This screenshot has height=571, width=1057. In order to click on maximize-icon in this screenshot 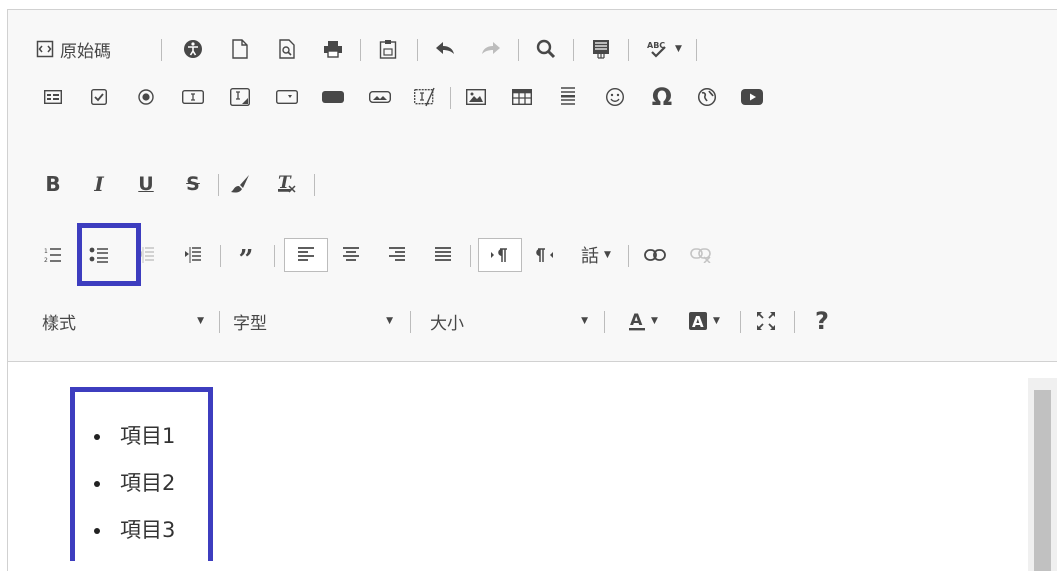, I will do `click(766, 321)`.